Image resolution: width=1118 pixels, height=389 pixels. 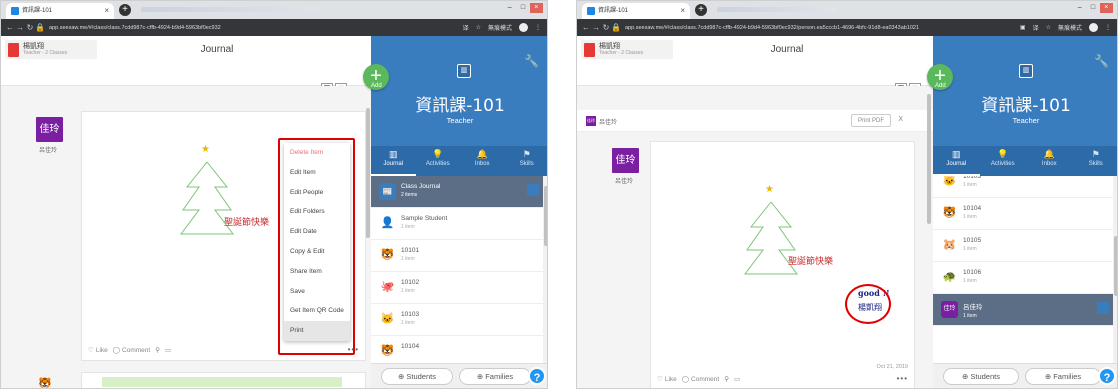 I want to click on post-footer: ♡ Like ◯ Comment ⚲ ▭, so click(x=782, y=378).